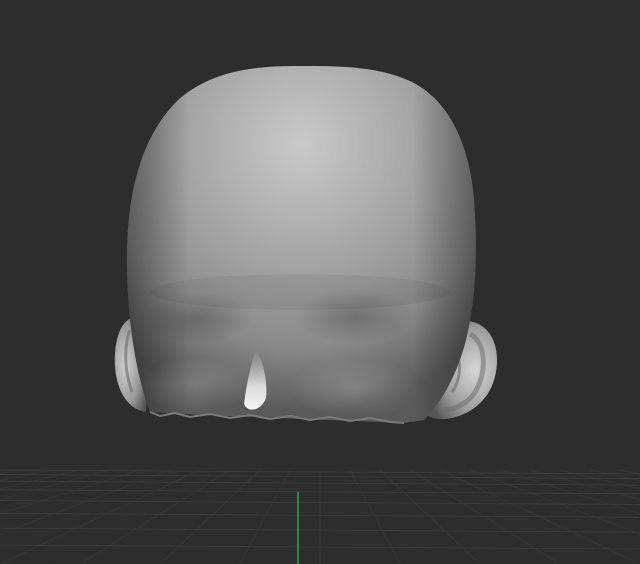 The height and width of the screenshot is (564, 640). I want to click on left-cheek, so click(195, 385).